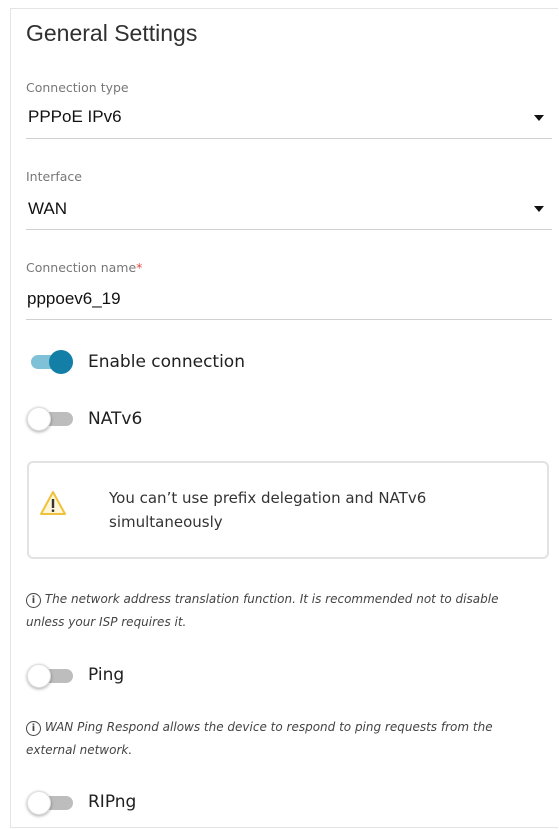  Describe the element at coordinates (289, 300) in the screenshot. I see `connection-name-input: pppoev6_19` at that location.